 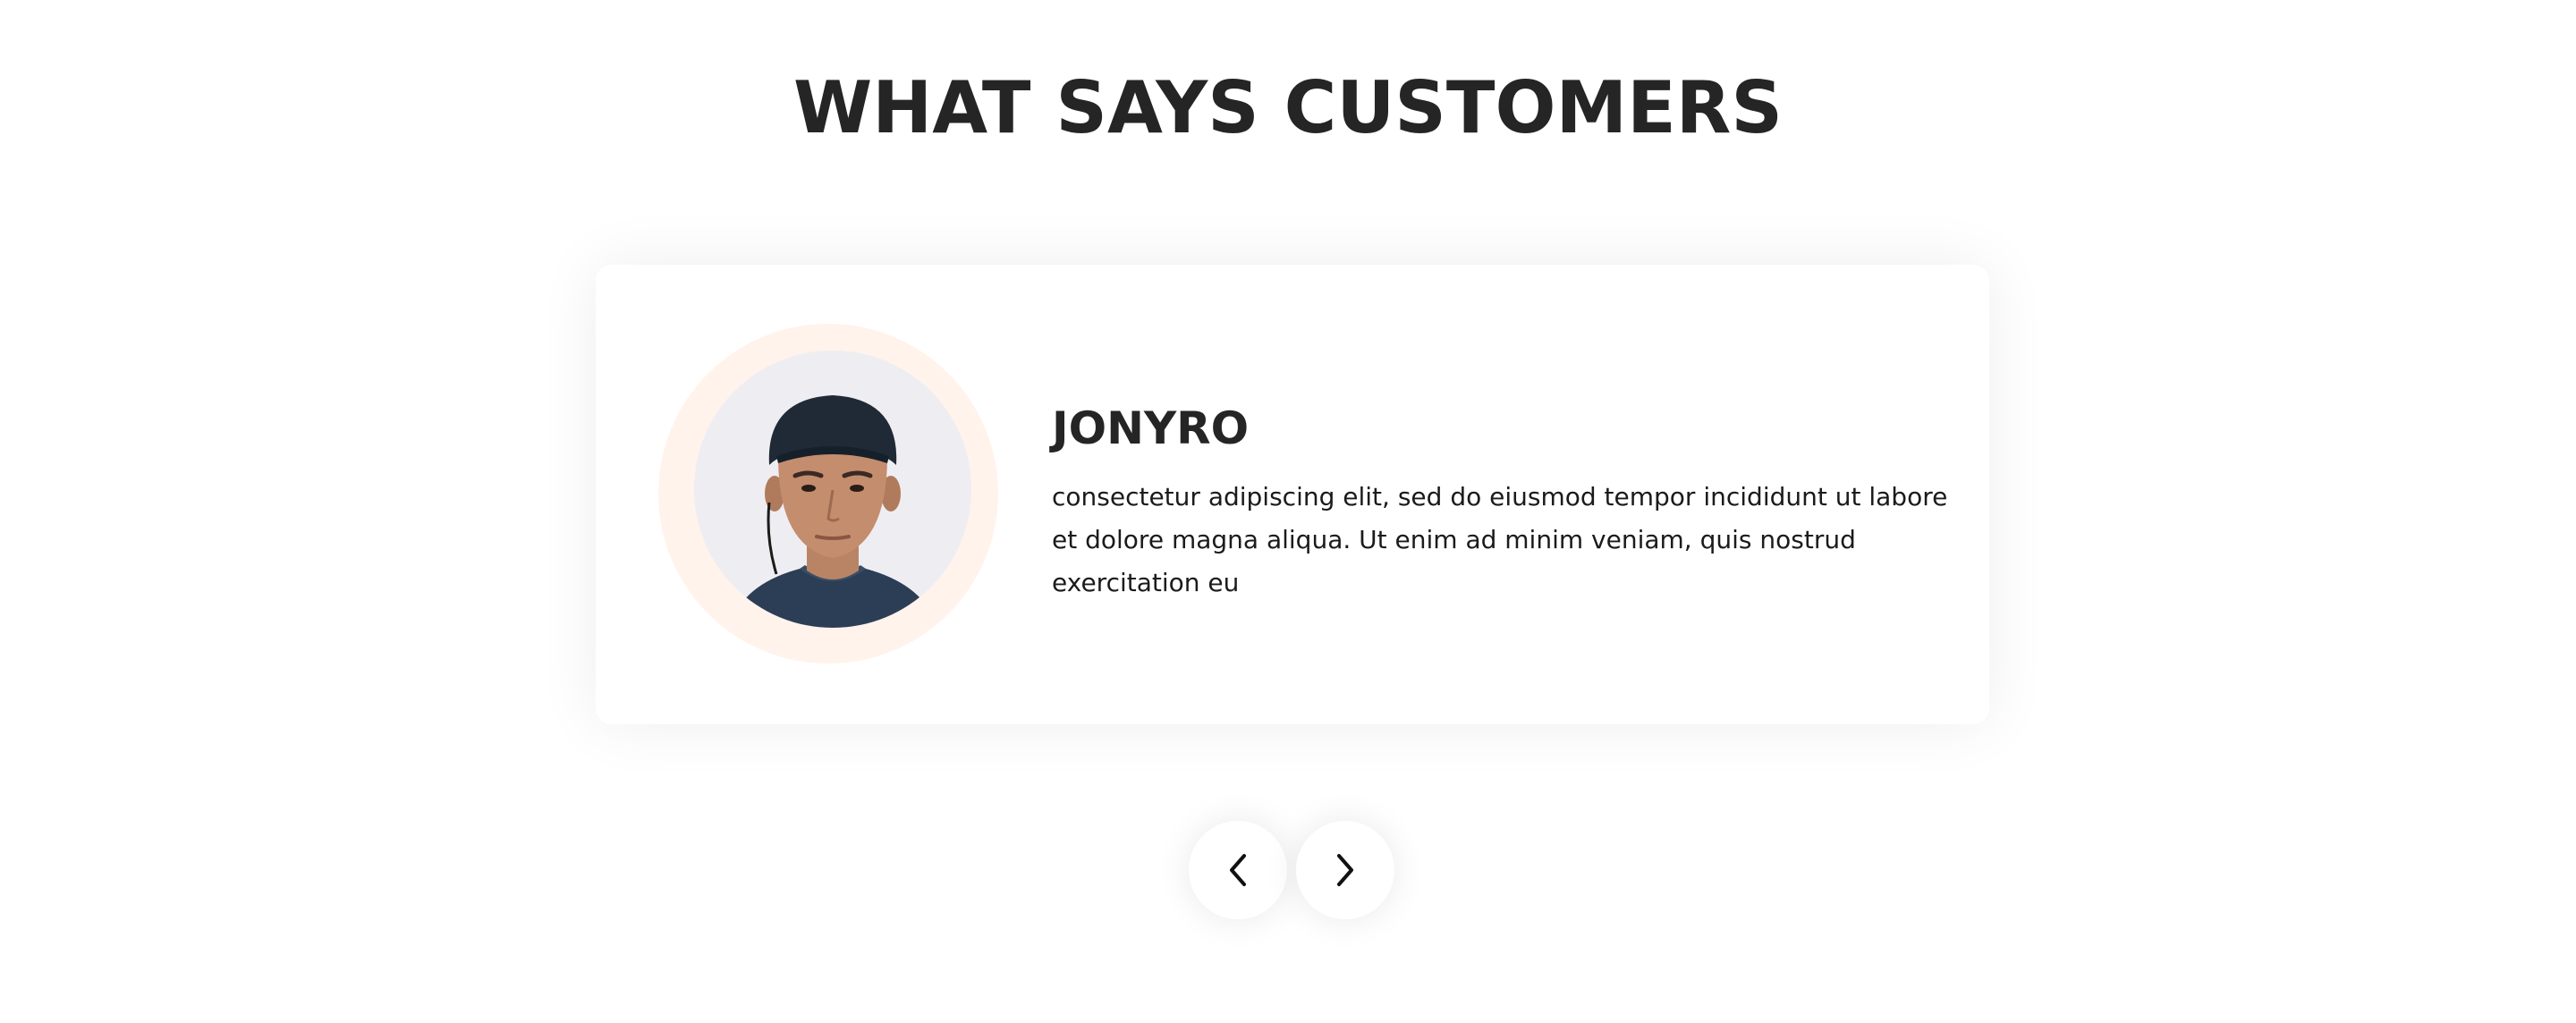 I want to click on section-title: WHAT SAYS CUSTOMERS, so click(x=1288, y=107).